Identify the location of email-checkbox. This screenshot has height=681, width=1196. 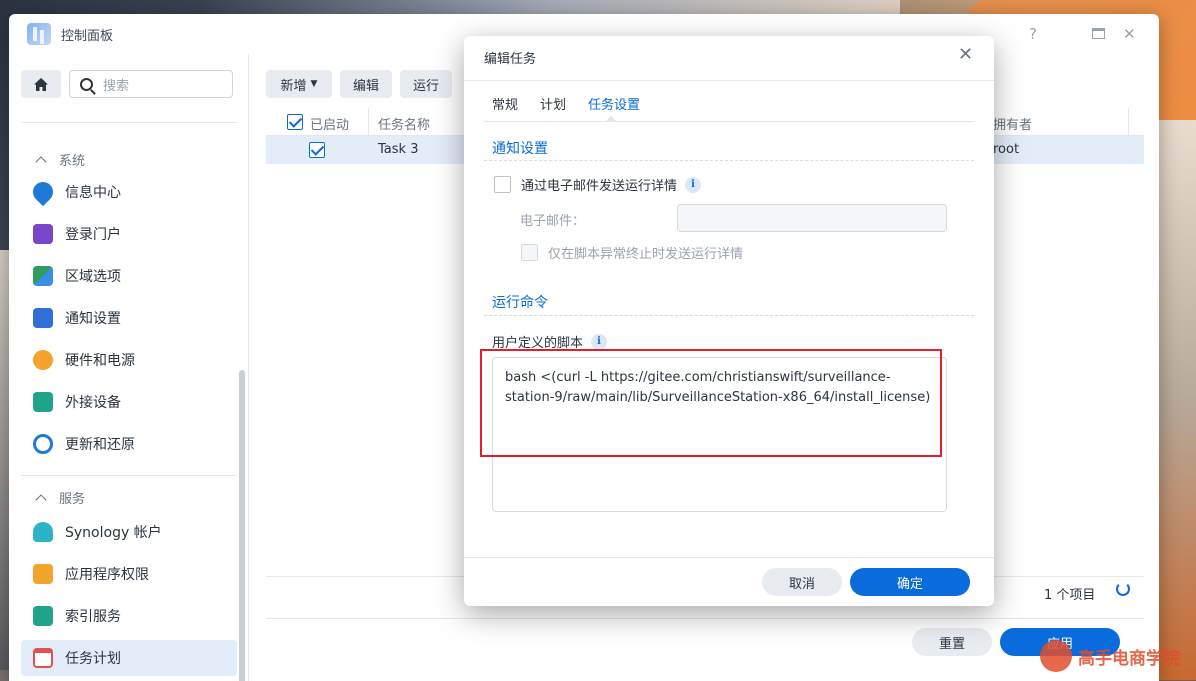
(502, 184).